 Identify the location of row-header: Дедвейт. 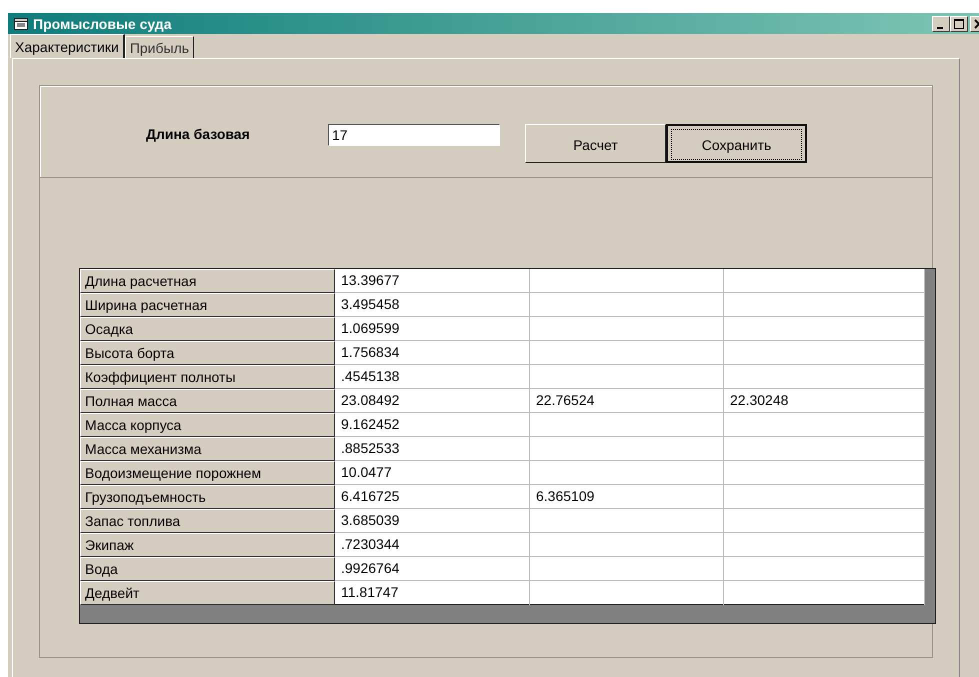
(207, 593).